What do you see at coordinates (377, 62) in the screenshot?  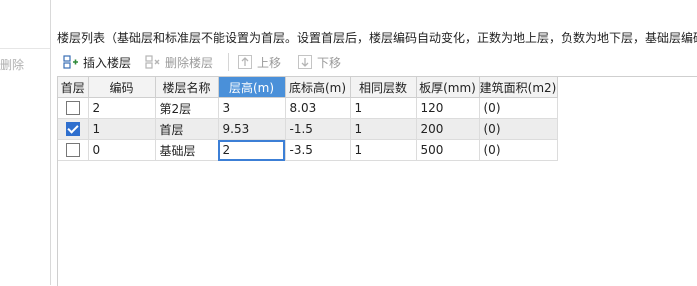 I see `floor-toolbar: 插入楼层 删除楼层 上移 下移` at bounding box center [377, 62].